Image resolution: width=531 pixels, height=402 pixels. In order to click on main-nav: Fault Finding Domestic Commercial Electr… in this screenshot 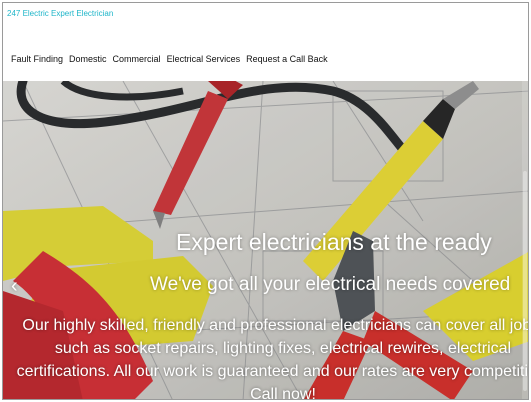, I will do `click(169, 59)`.